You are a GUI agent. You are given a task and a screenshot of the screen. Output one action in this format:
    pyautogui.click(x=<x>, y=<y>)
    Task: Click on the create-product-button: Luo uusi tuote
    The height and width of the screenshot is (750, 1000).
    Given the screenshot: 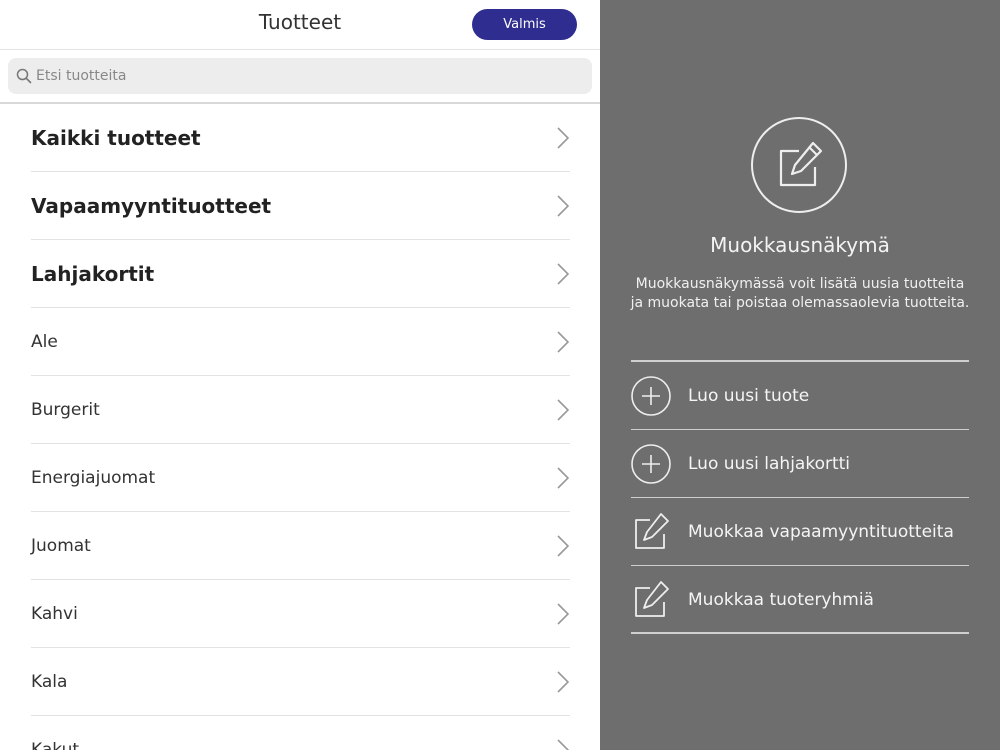 What is the action you would take?
    pyautogui.click(x=800, y=396)
    